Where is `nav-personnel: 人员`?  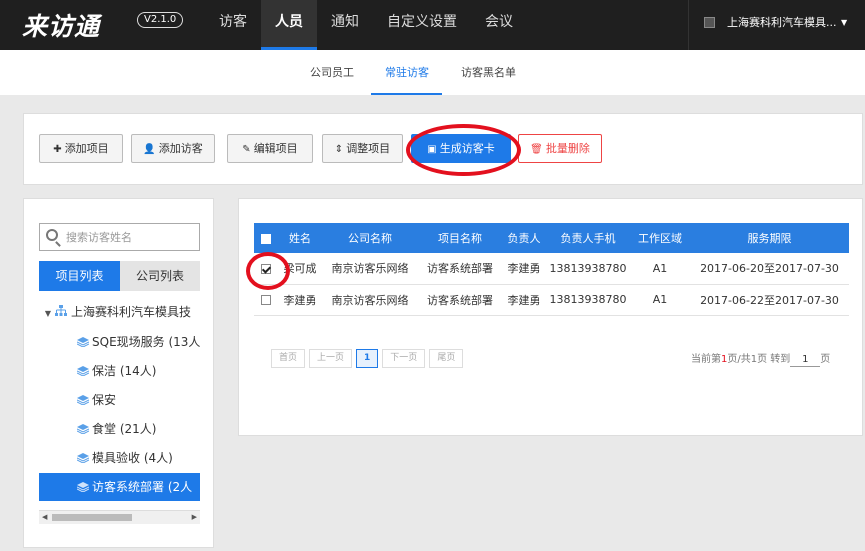 nav-personnel: 人员 is located at coordinates (289, 25).